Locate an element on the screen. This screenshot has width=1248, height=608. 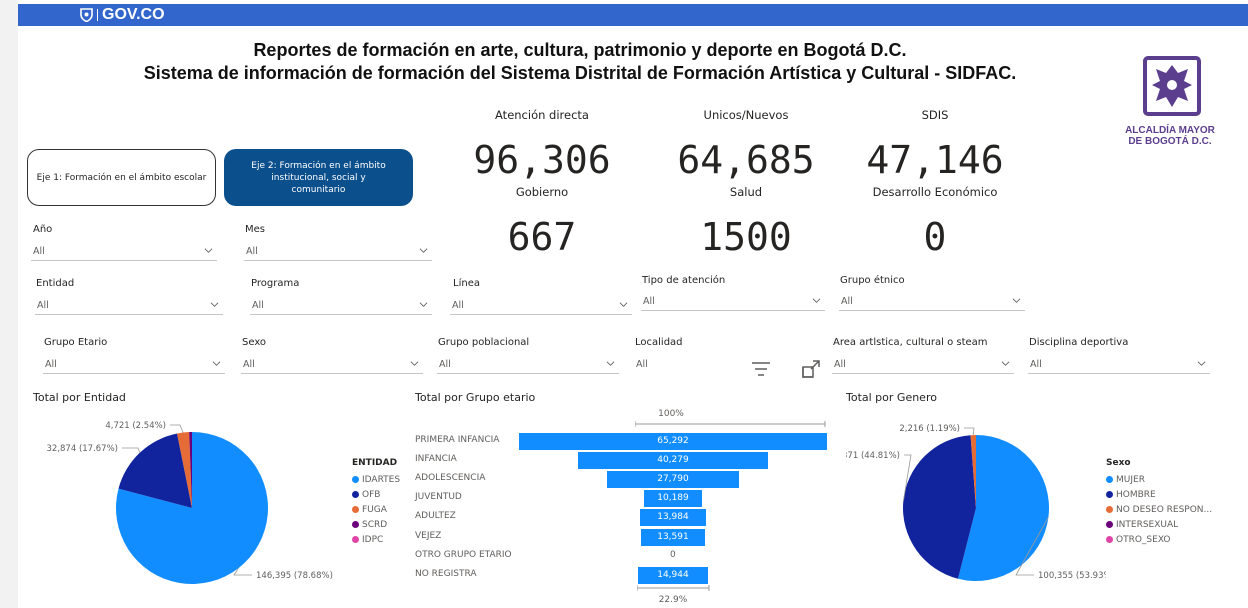
legend-label: INTERSEXUAL is located at coordinates (1147, 524).